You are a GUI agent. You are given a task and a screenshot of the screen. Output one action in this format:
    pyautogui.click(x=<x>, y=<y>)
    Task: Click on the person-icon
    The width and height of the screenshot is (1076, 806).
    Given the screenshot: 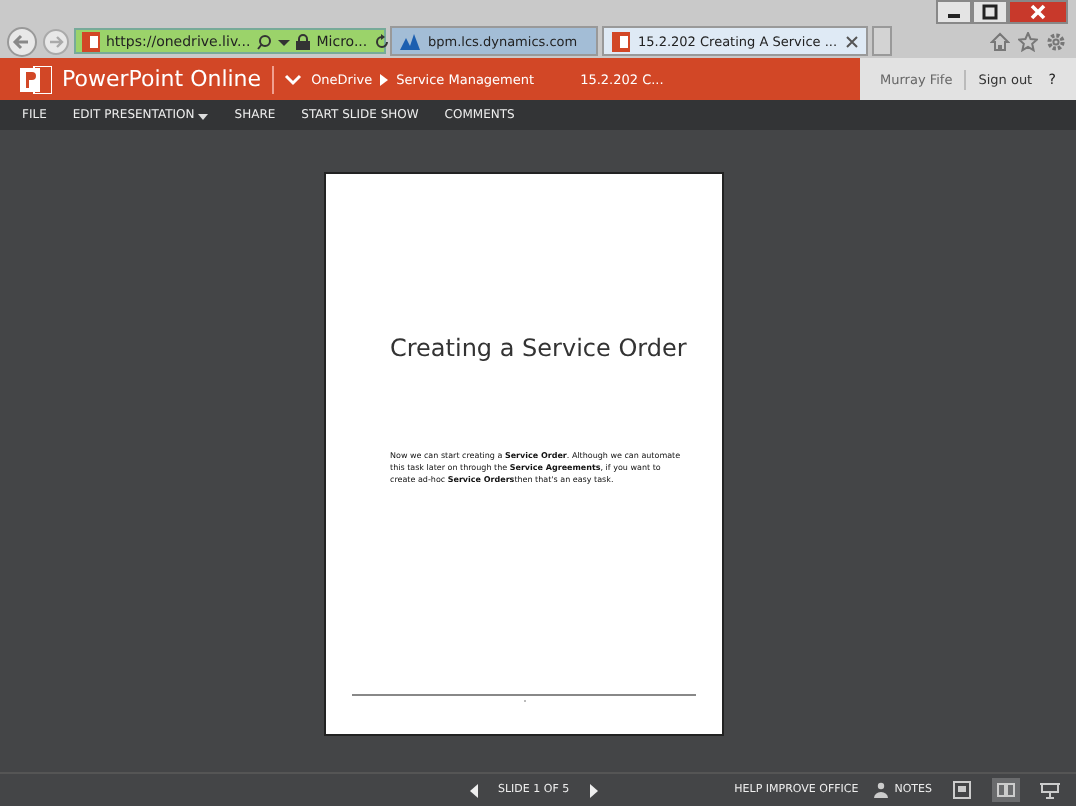 What is the action you would take?
    pyautogui.click(x=881, y=790)
    